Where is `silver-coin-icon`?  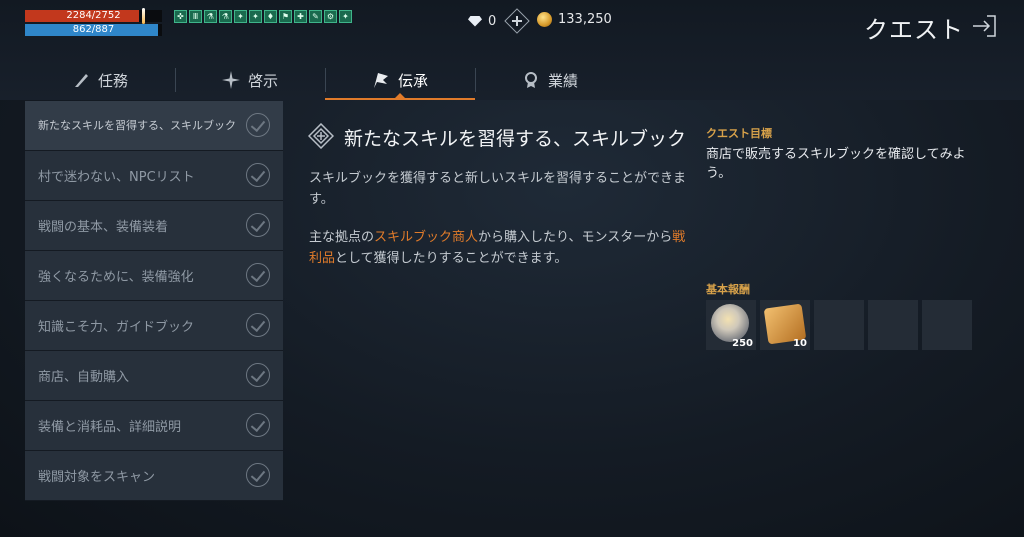 silver-coin-icon is located at coordinates (730, 323).